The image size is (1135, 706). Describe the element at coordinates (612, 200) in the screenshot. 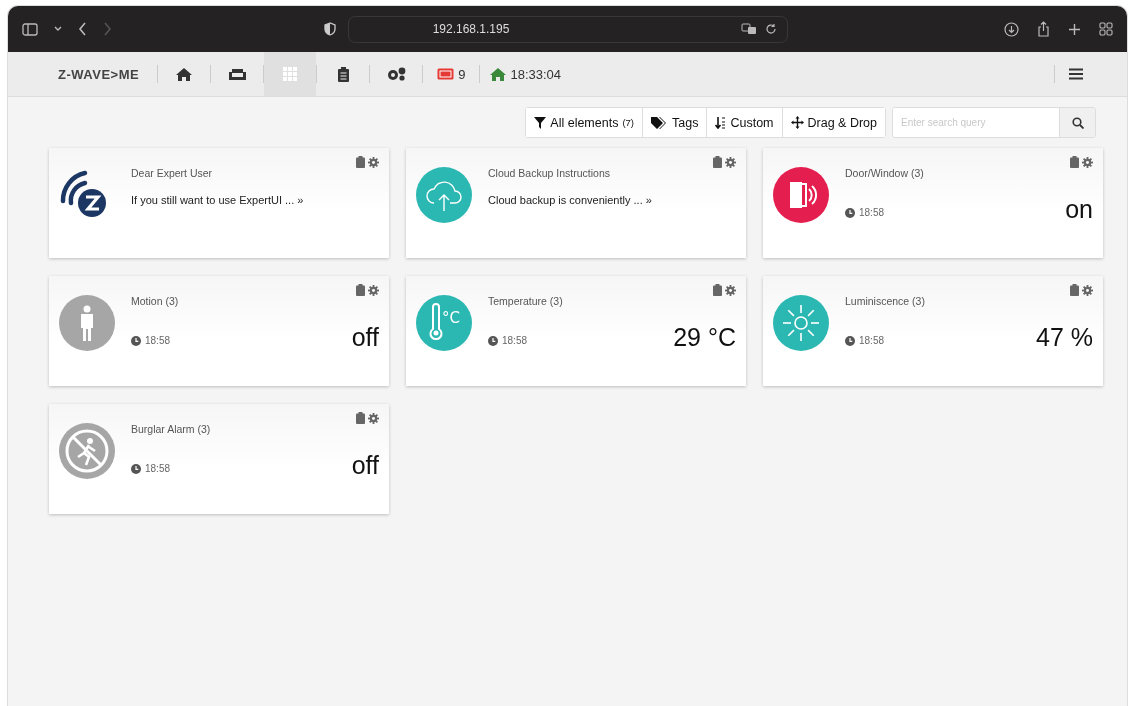

I see `message-link: Cloud backup is conveniently ... »` at that location.